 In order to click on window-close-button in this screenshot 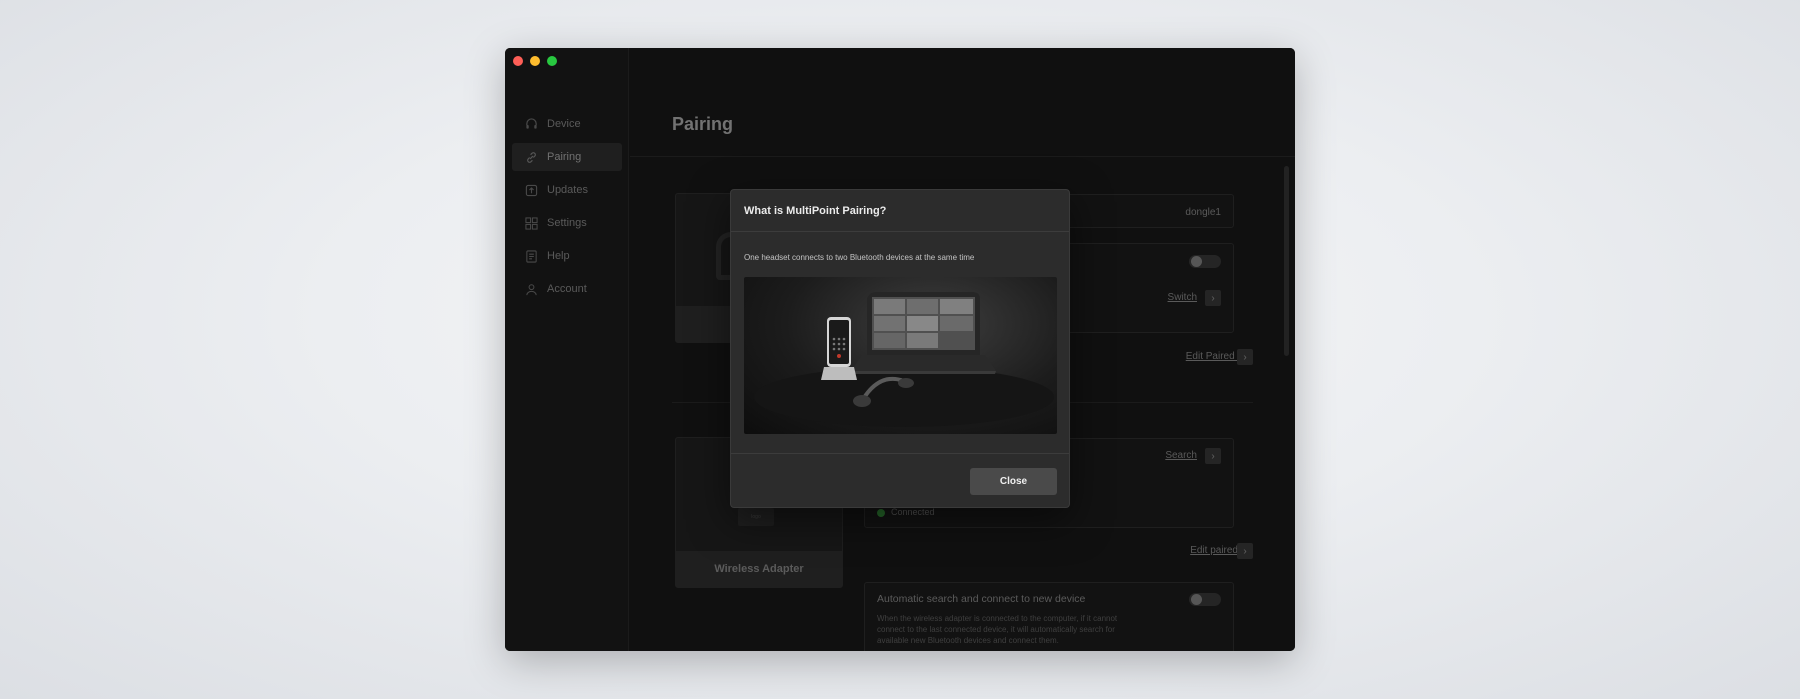, I will do `click(518, 61)`.